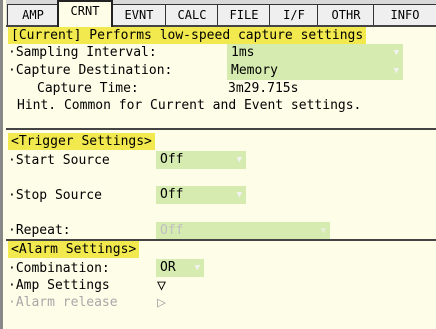 Image resolution: width=436 pixels, height=329 pixels. I want to click on stop-source-value: Off, so click(172, 194).